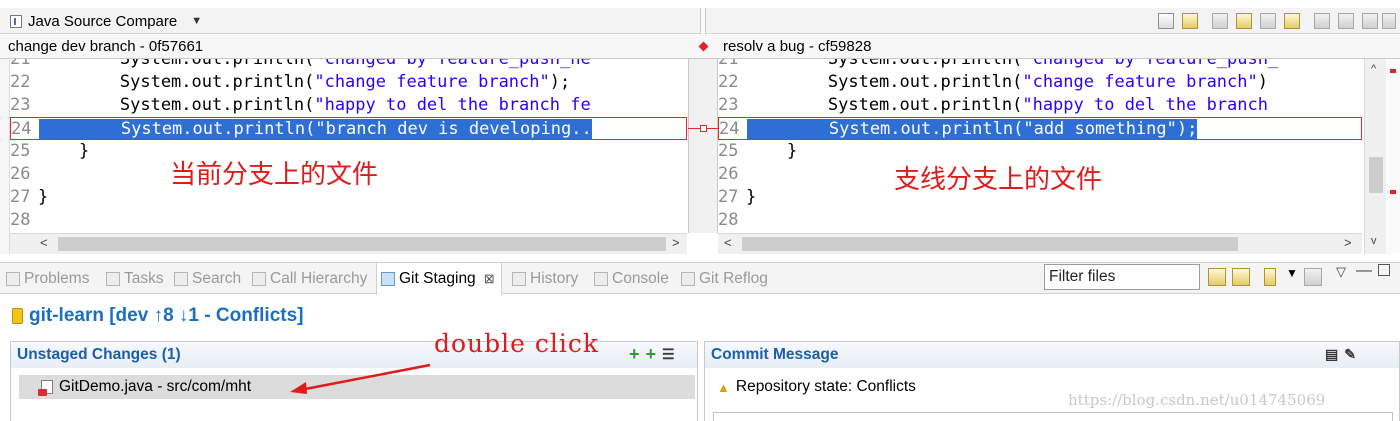 This screenshot has height=421, width=1400. I want to click on filter-files-input, so click(1122, 277).